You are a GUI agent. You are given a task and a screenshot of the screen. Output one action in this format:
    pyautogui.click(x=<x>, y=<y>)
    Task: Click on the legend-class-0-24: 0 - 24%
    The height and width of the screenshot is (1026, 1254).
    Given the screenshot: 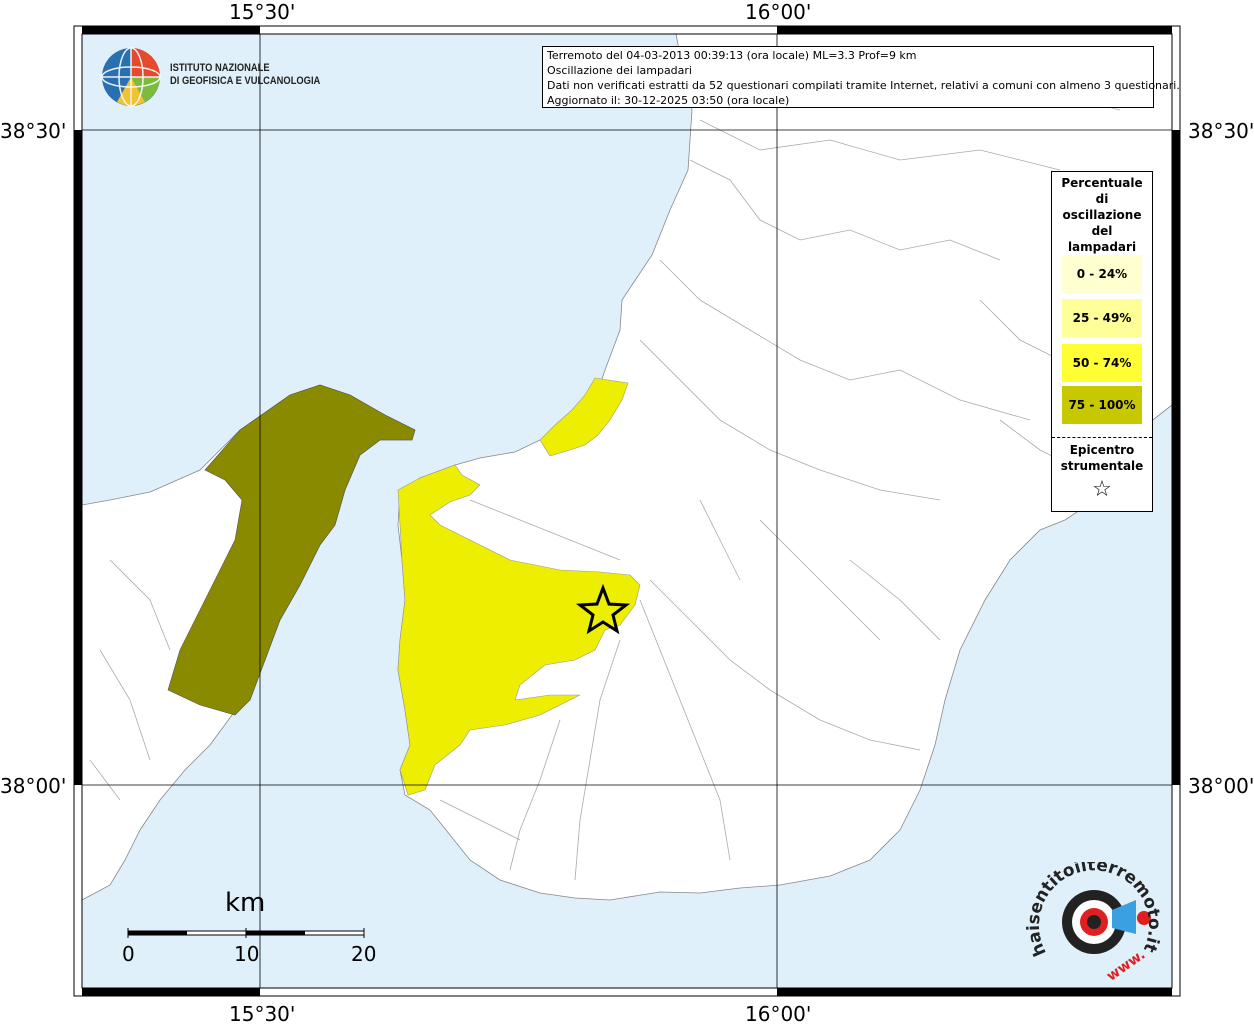 What is the action you would take?
    pyautogui.click(x=1102, y=274)
    